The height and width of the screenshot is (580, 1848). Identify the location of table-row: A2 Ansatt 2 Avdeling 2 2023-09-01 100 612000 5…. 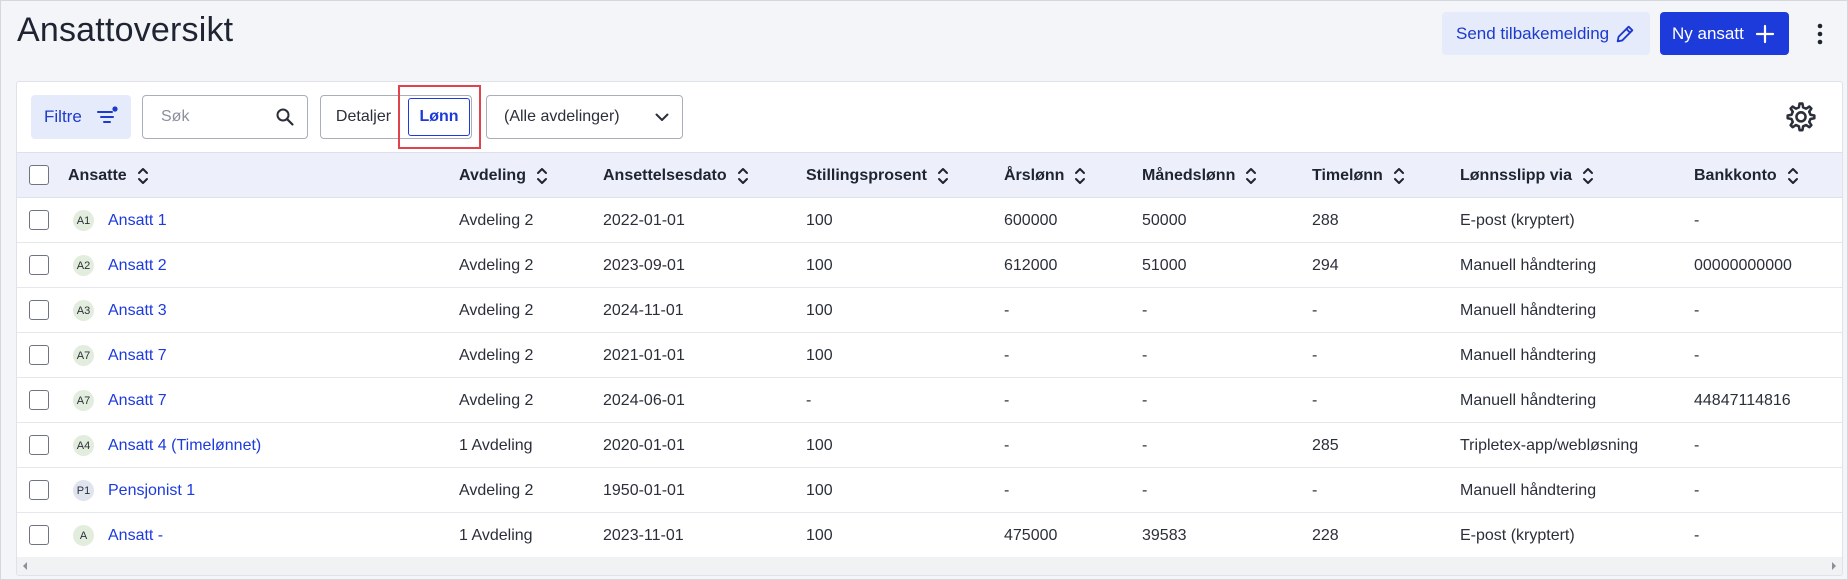
(929, 265).